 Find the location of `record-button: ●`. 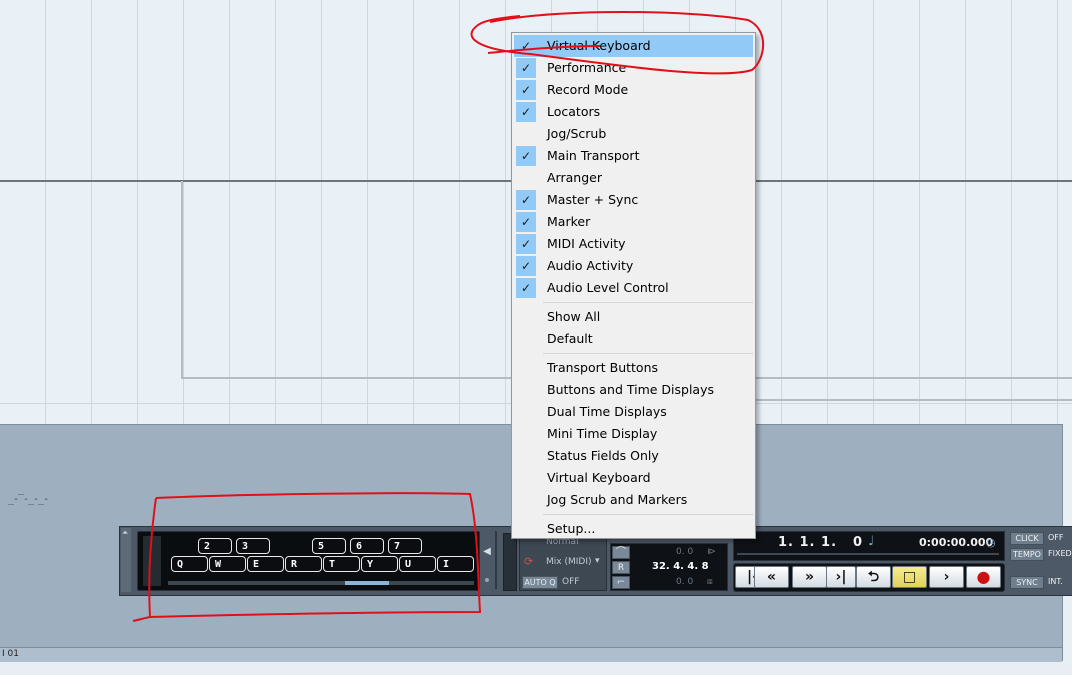

record-button: ● is located at coordinates (983, 577).